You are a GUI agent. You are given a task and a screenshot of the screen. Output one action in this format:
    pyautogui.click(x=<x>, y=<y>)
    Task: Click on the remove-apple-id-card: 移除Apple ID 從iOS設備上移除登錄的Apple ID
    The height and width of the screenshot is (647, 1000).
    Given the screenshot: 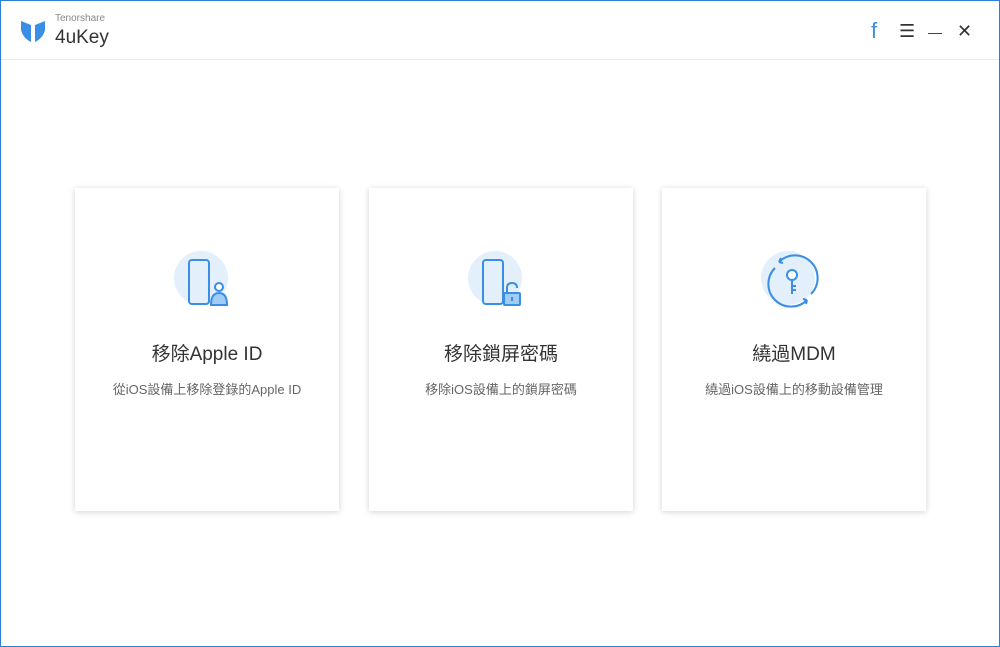 What is the action you would take?
    pyautogui.click(x=207, y=349)
    